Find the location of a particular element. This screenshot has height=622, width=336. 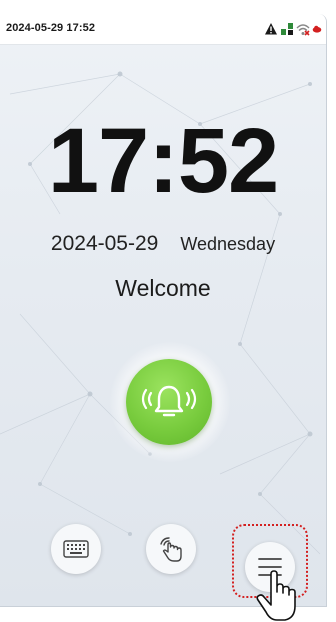

status-icons is located at coordinates (295, 29).